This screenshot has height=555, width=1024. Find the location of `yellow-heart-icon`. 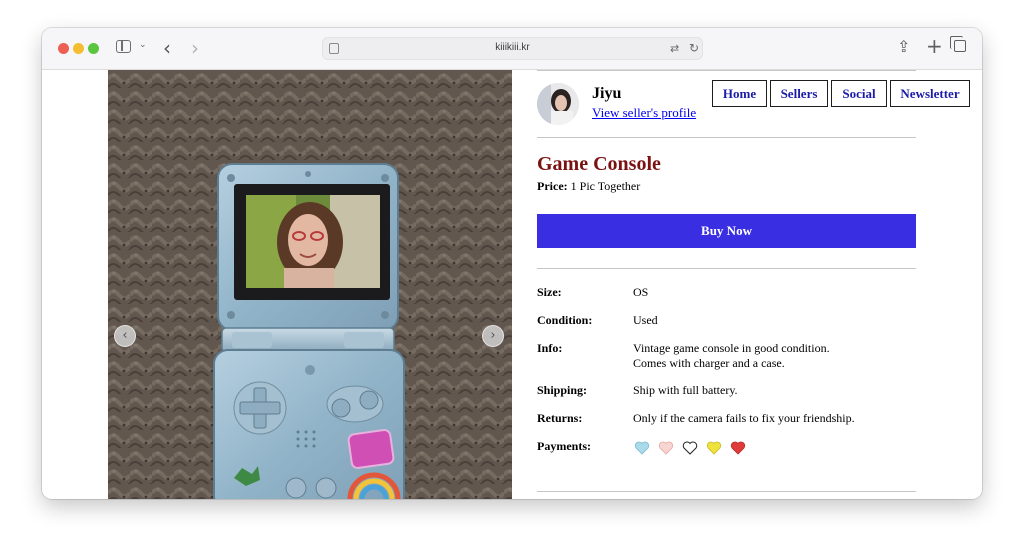

yellow-heart-icon is located at coordinates (714, 448).